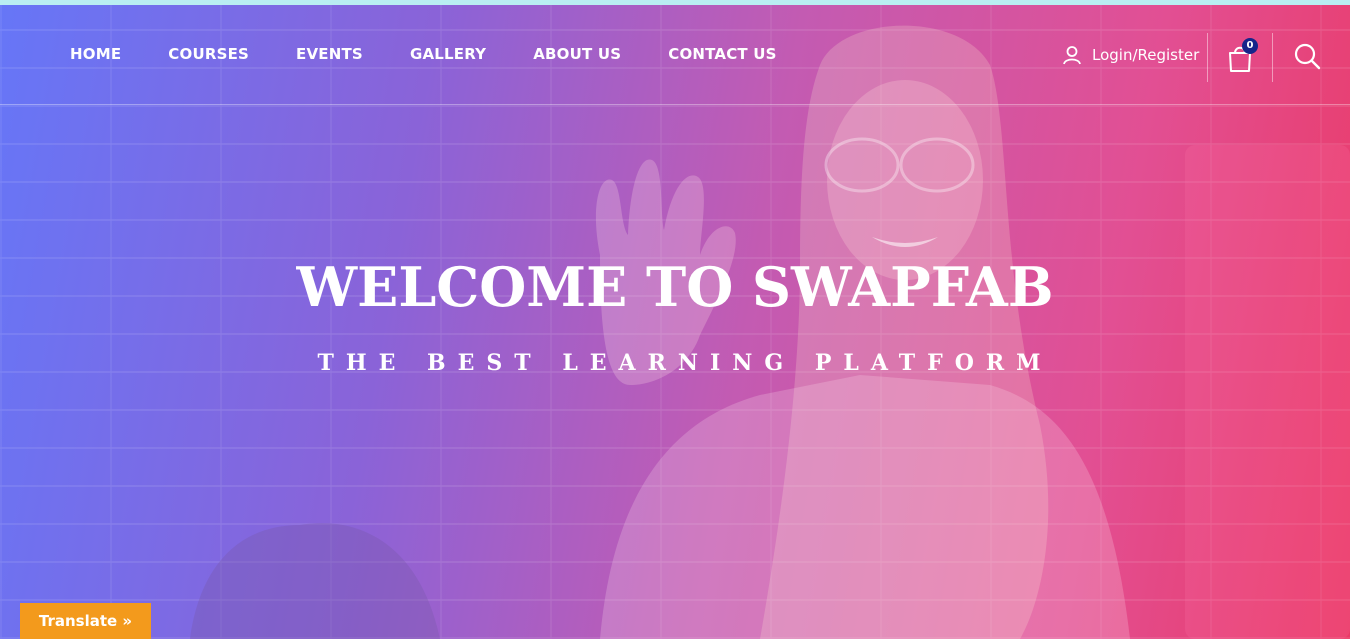 Image resolution: width=1350 pixels, height=639 pixels. I want to click on login-register-link: Login/Register, so click(1130, 55).